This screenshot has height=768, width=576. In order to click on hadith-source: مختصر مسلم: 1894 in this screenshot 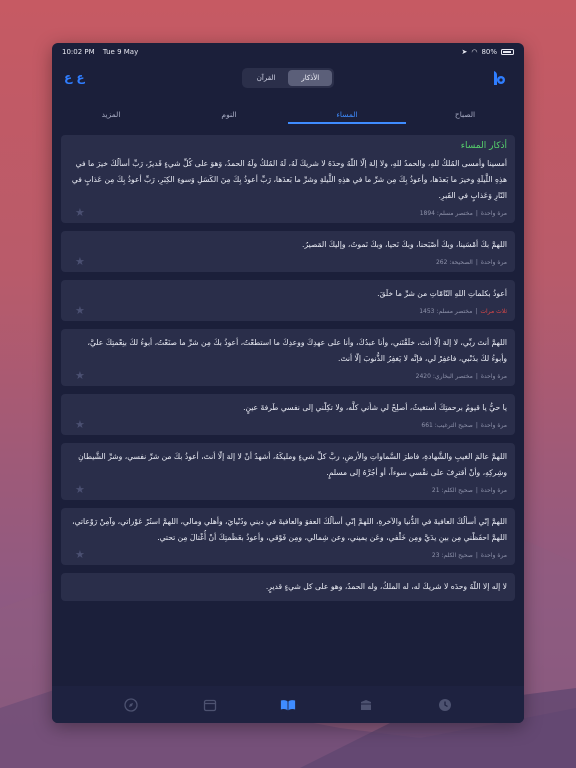, I will do `click(446, 213)`.